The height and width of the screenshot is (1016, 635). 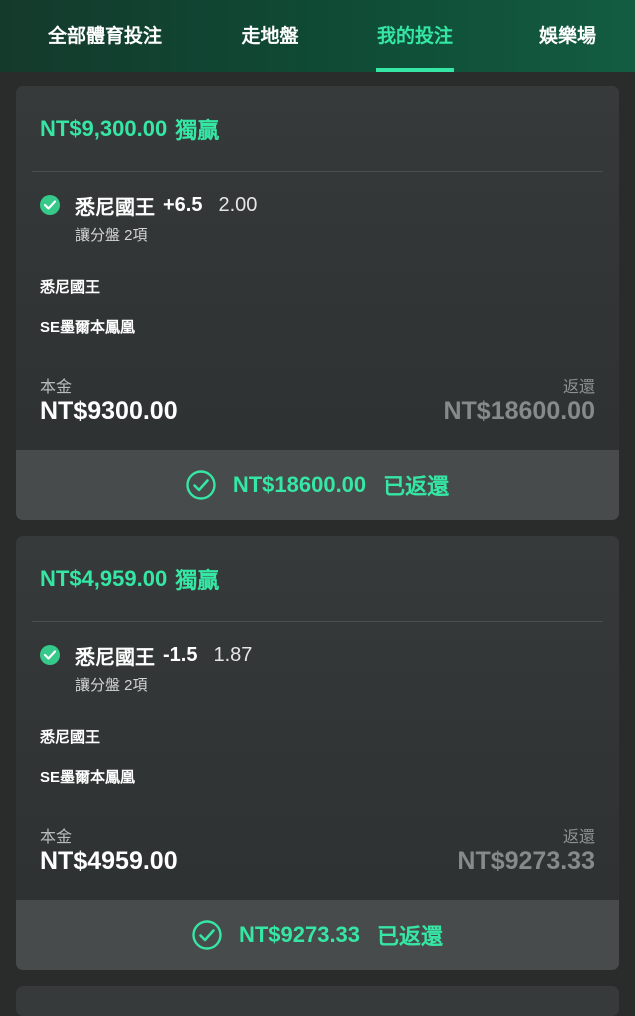 What do you see at coordinates (567, 36) in the screenshot?
I see `tab-casino: 娛樂場` at bounding box center [567, 36].